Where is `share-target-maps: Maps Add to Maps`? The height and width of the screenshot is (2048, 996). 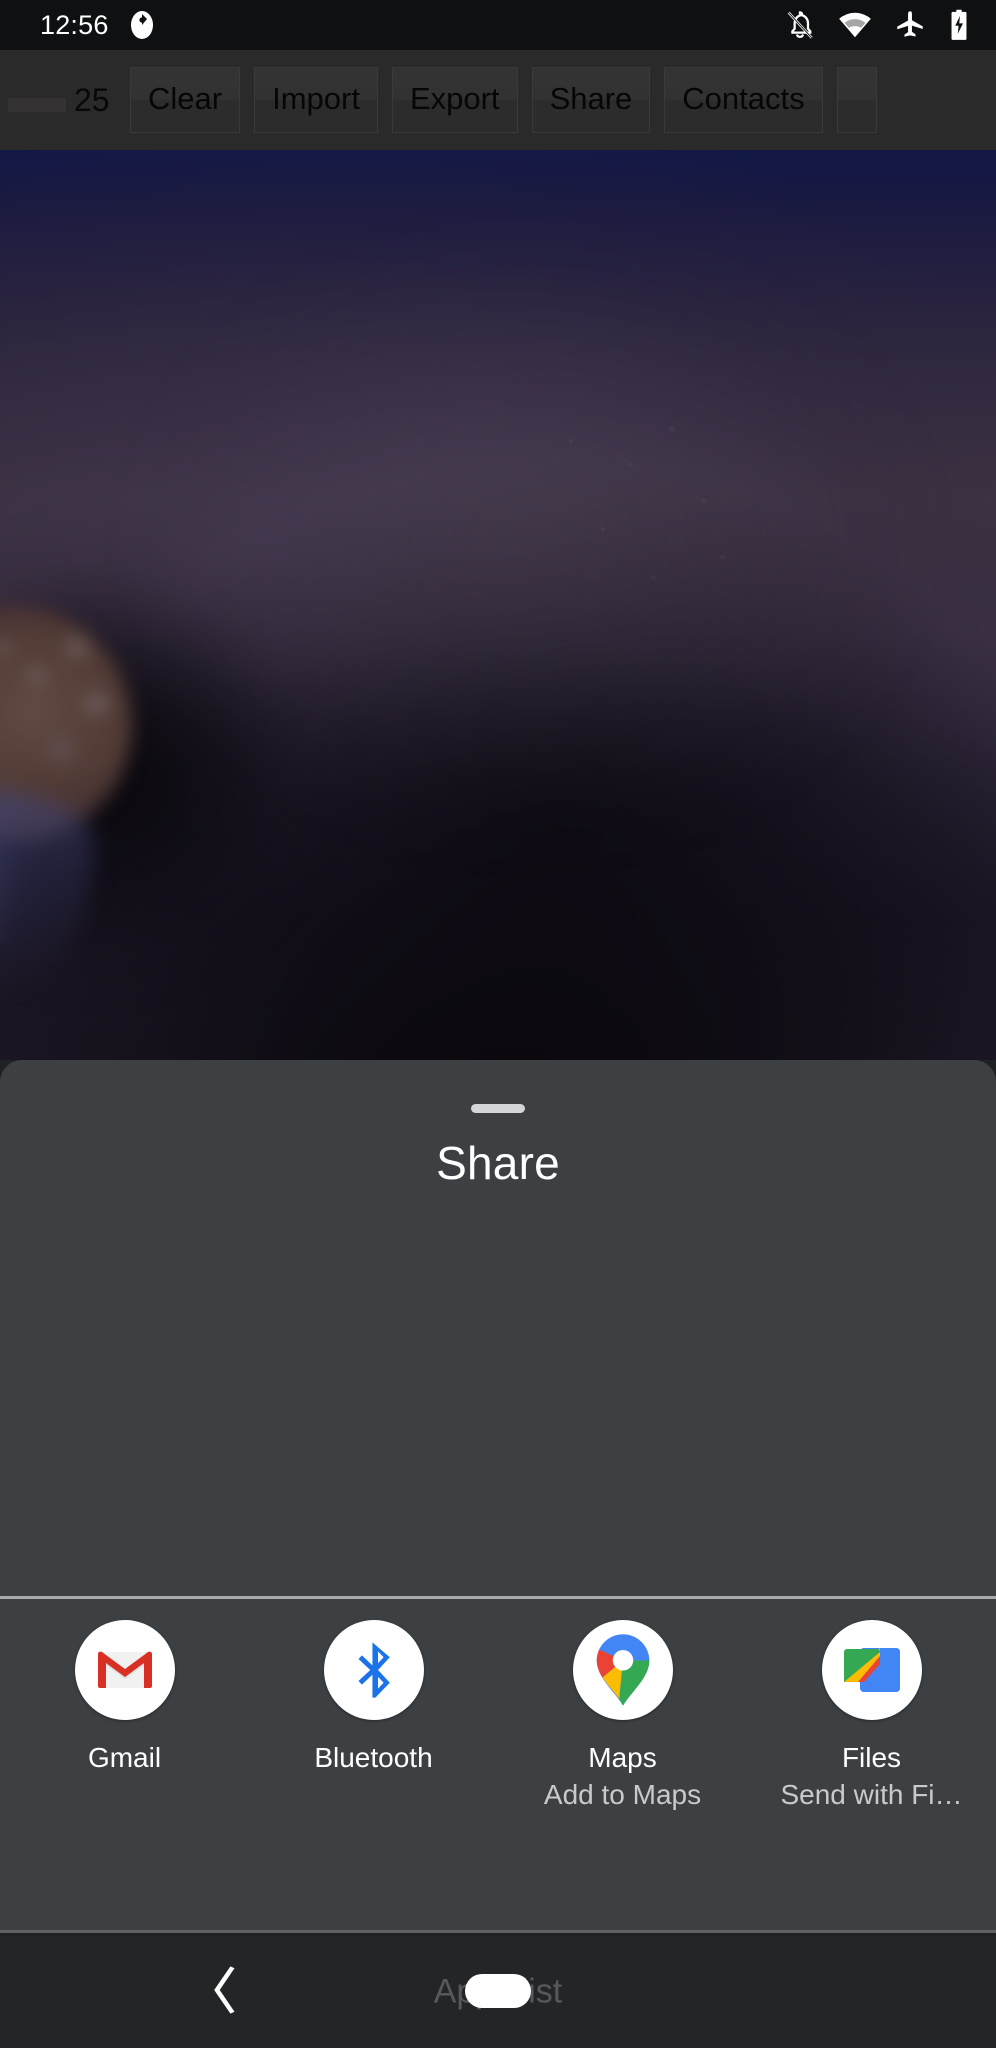 share-target-maps: Maps Add to Maps is located at coordinates (622, 1715).